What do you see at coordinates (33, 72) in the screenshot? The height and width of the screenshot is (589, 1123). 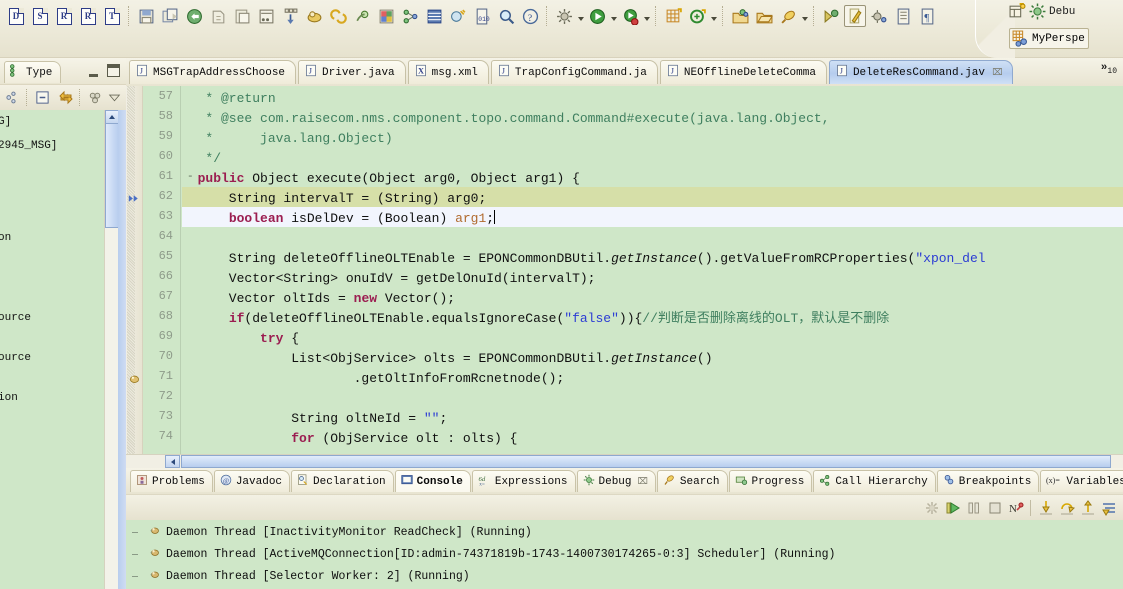 I see `sidebar-tab-type: Type` at bounding box center [33, 72].